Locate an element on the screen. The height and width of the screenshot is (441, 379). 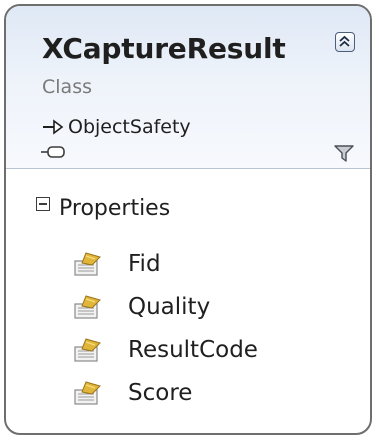
double-chevron-up-icon is located at coordinates (344, 41).